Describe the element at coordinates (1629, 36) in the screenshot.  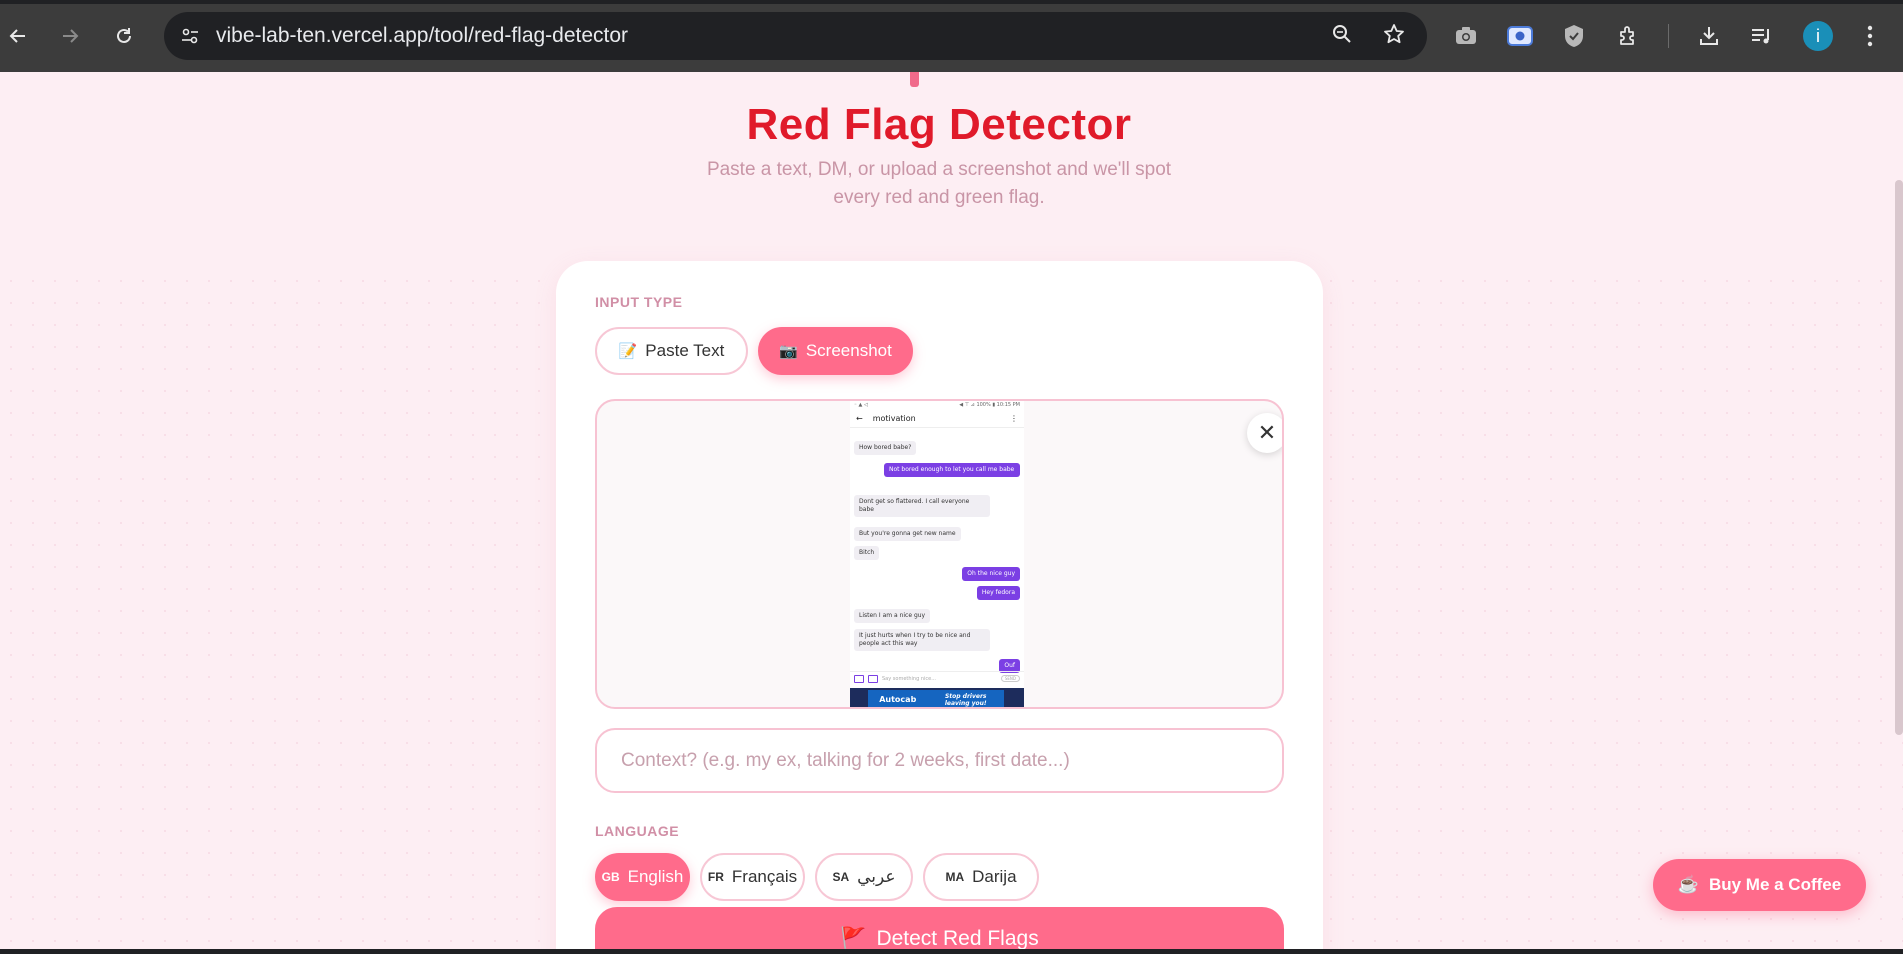
I see `extensions-puzzle-icon` at that location.